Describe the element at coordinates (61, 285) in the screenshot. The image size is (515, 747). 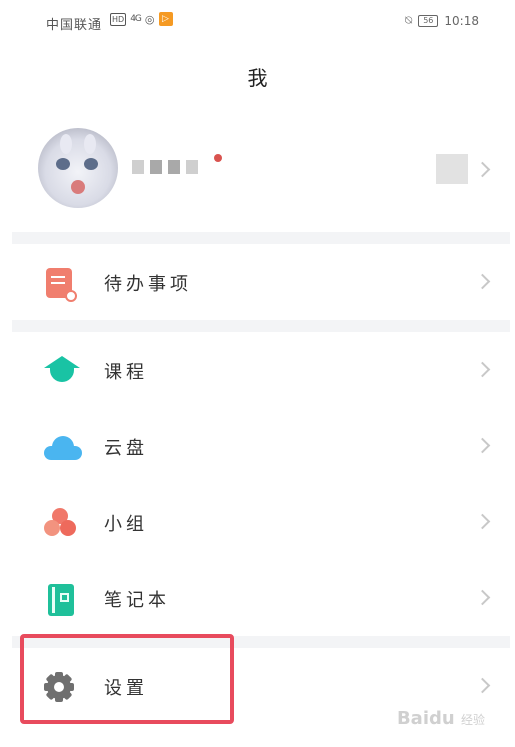
I see `todo-icon` at that location.